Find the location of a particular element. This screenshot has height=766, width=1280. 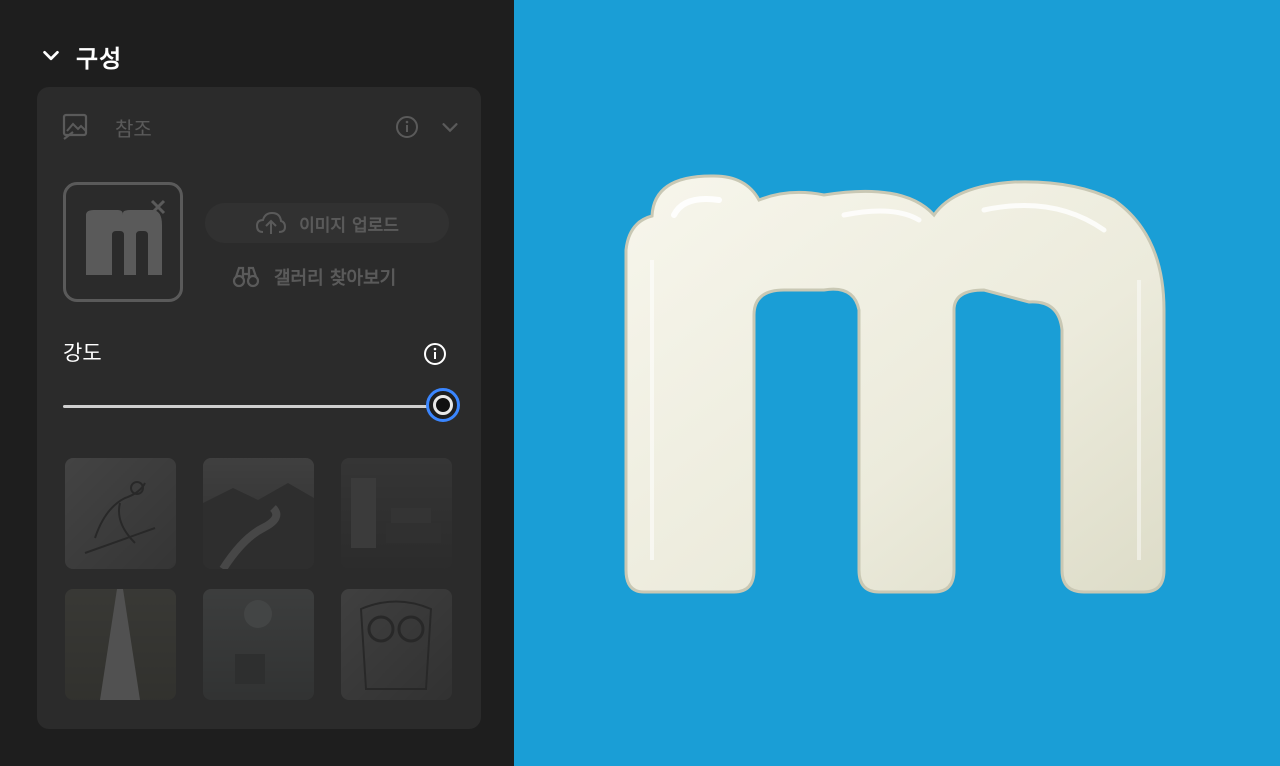

river-landscape-thumbnail is located at coordinates (258, 513).